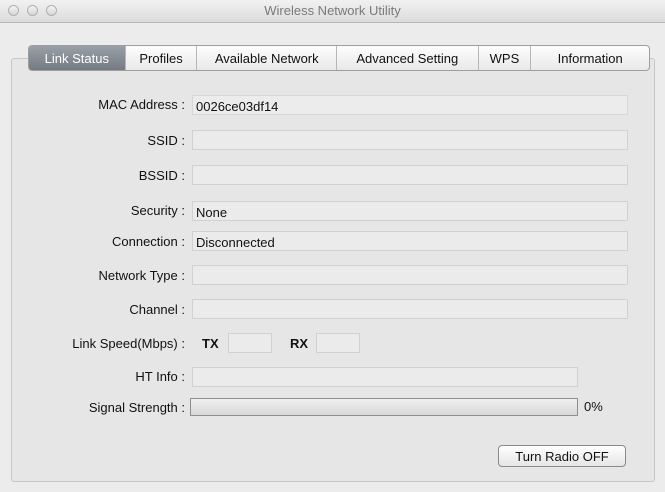 This screenshot has width=665, height=492. What do you see at coordinates (410, 309) in the screenshot?
I see `channel-field` at bounding box center [410, 309].